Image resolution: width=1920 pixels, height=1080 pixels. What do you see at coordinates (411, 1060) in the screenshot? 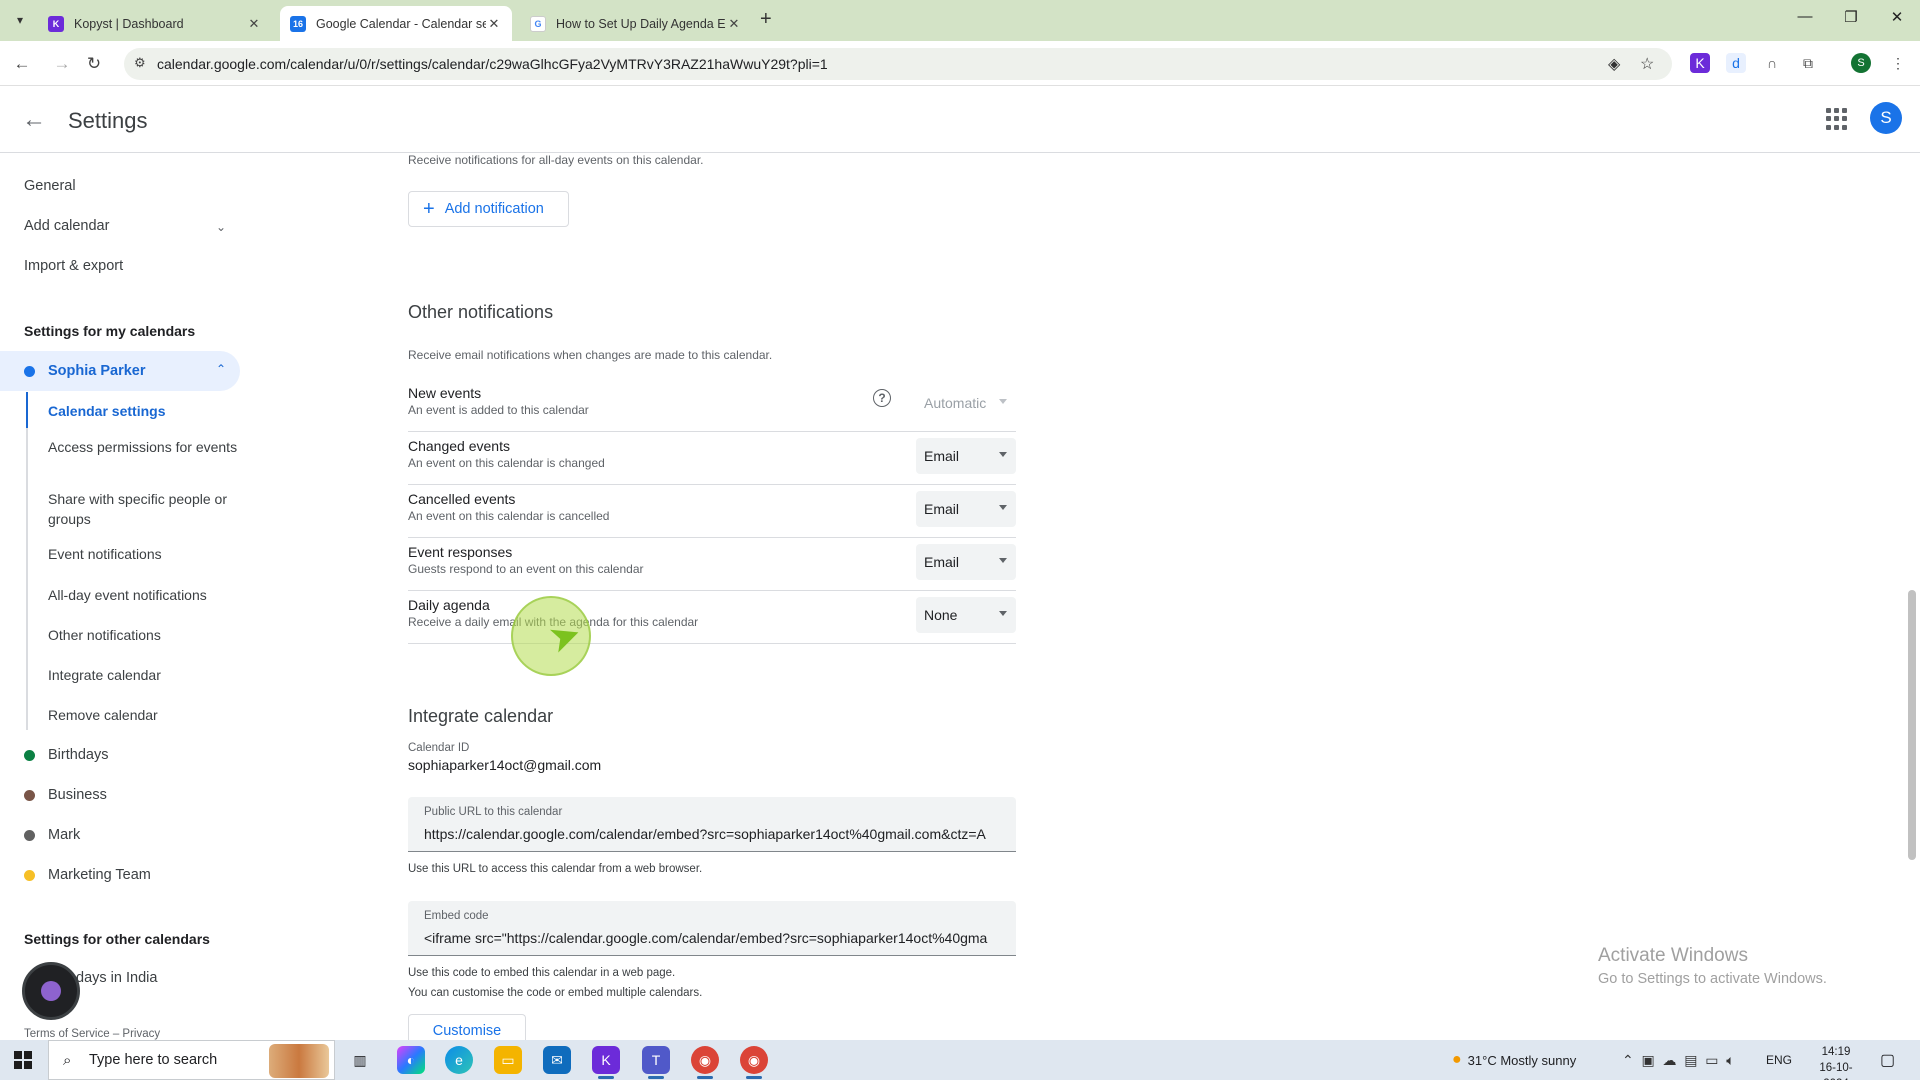
I see `copilot-icon: ◐` at bounding box center [411, 1060].